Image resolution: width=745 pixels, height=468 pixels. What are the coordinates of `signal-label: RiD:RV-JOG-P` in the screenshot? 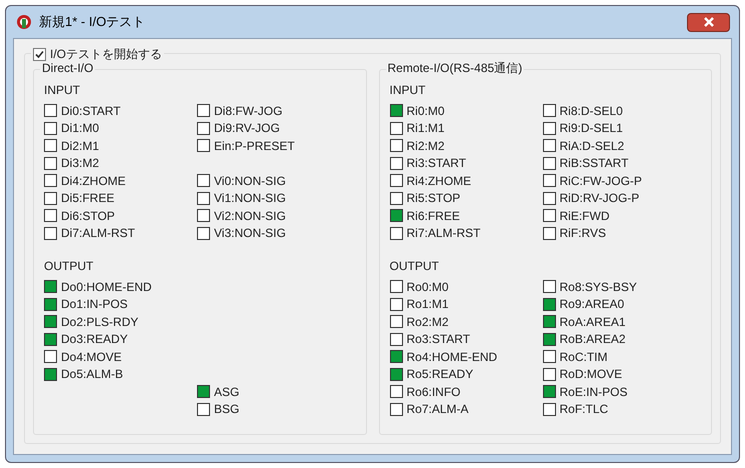 It's located at (600, 198).